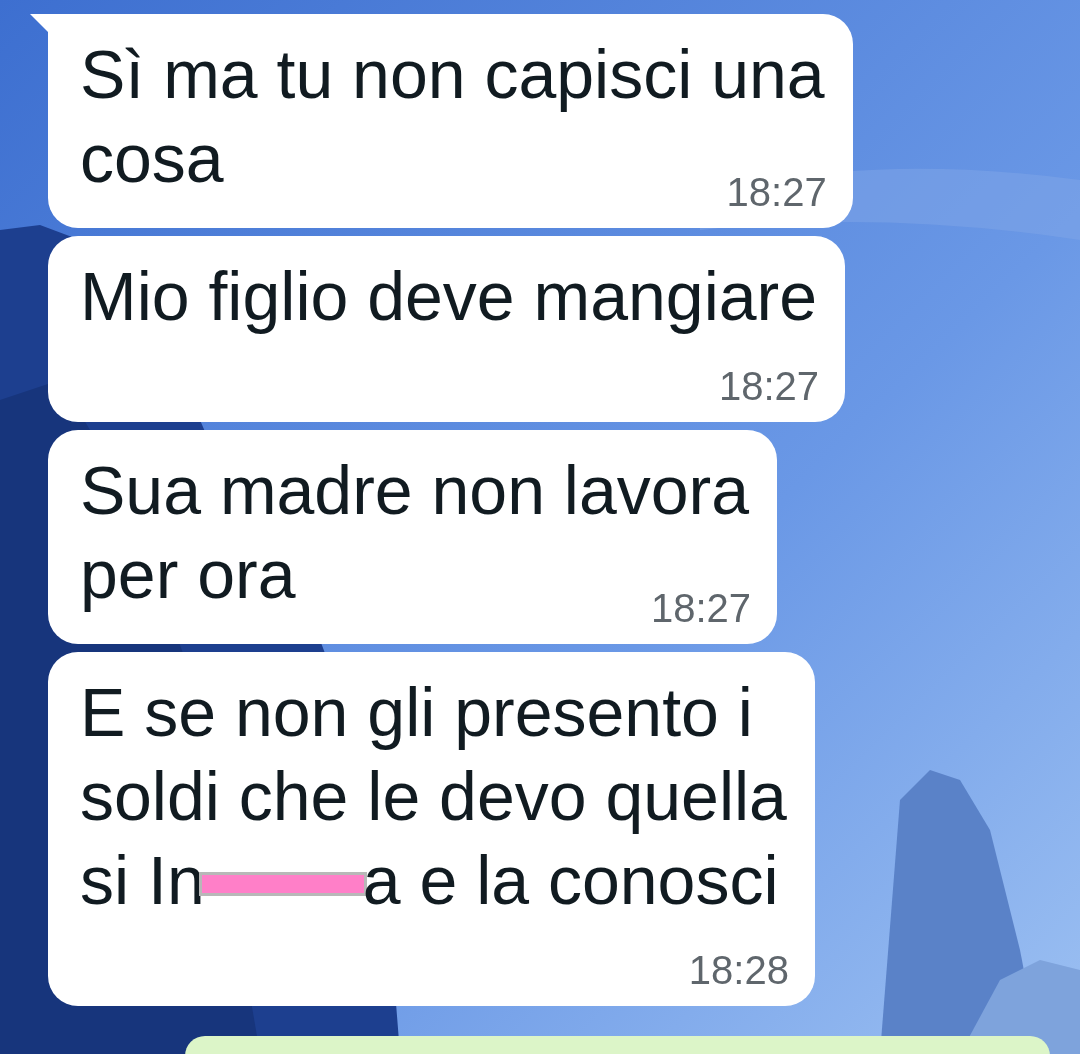  Describe the element at coordinates (152, 158) in the screenshot. I see `message-text: cosa` at that location.